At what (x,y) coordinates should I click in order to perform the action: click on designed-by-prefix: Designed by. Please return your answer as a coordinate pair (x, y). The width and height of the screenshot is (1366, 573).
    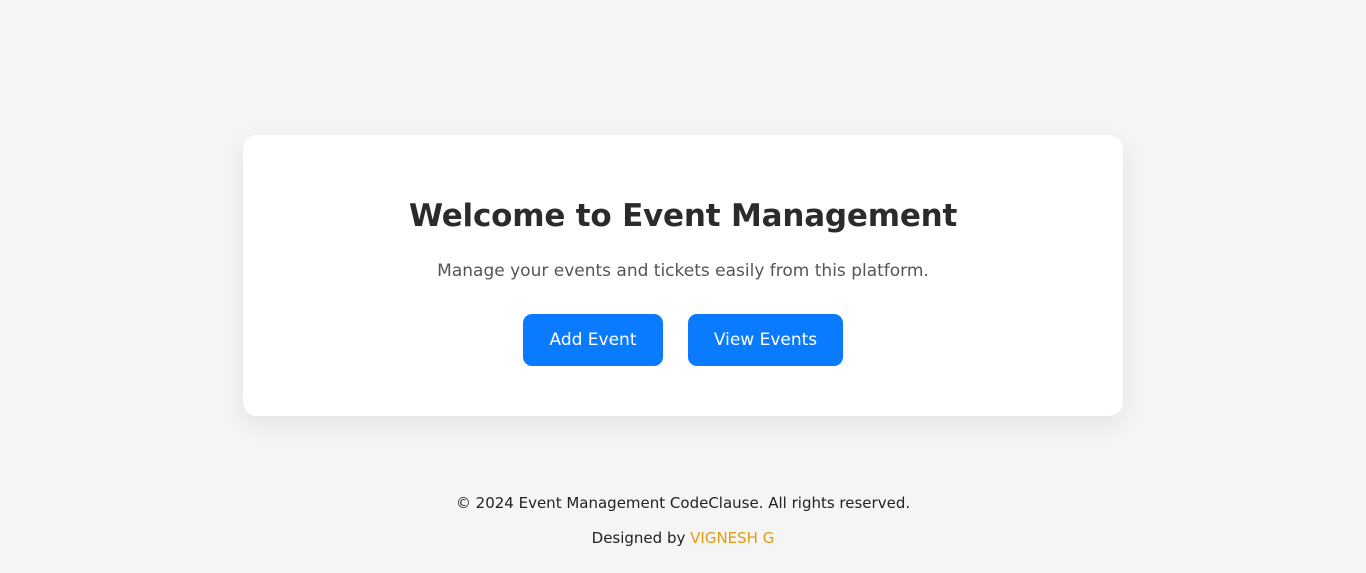
    Looking at the image, I should click on (638, 538).